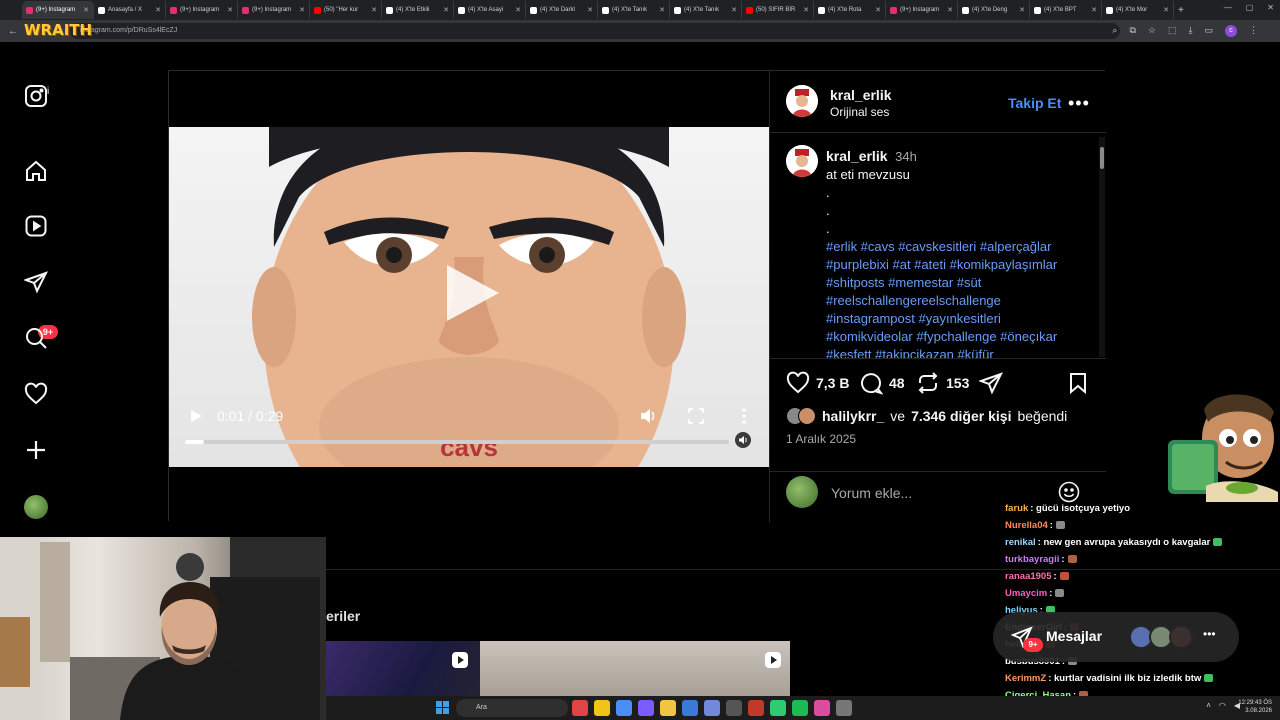  What do you see at coordinates (1270, 7) in the screenshot?
I see `close-window-icon: ✕` at bounding box center [1270, 7].